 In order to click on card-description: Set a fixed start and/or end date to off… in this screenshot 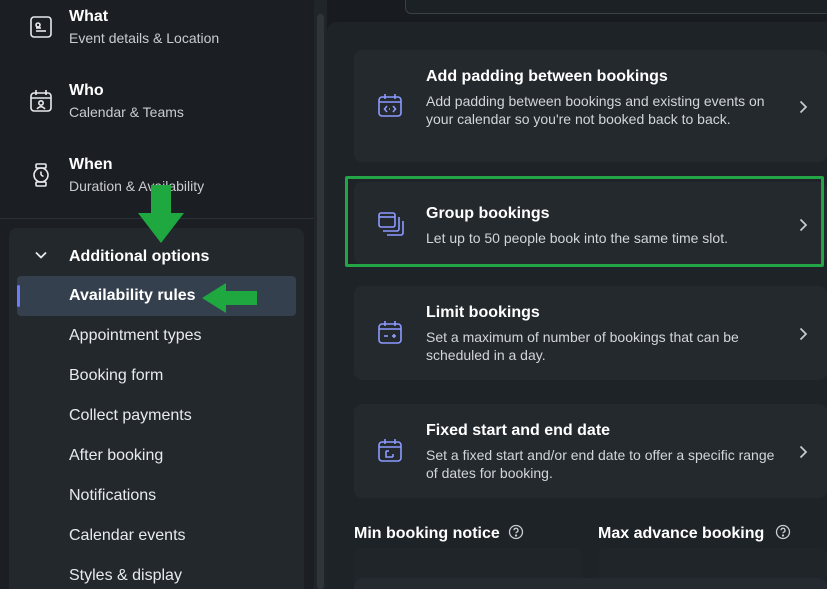, I will do `click(600, 464)`.